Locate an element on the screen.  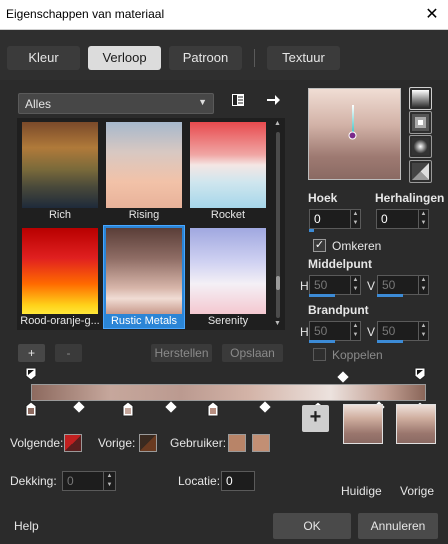
center-v-label: V is located at coordinates (371, 286).